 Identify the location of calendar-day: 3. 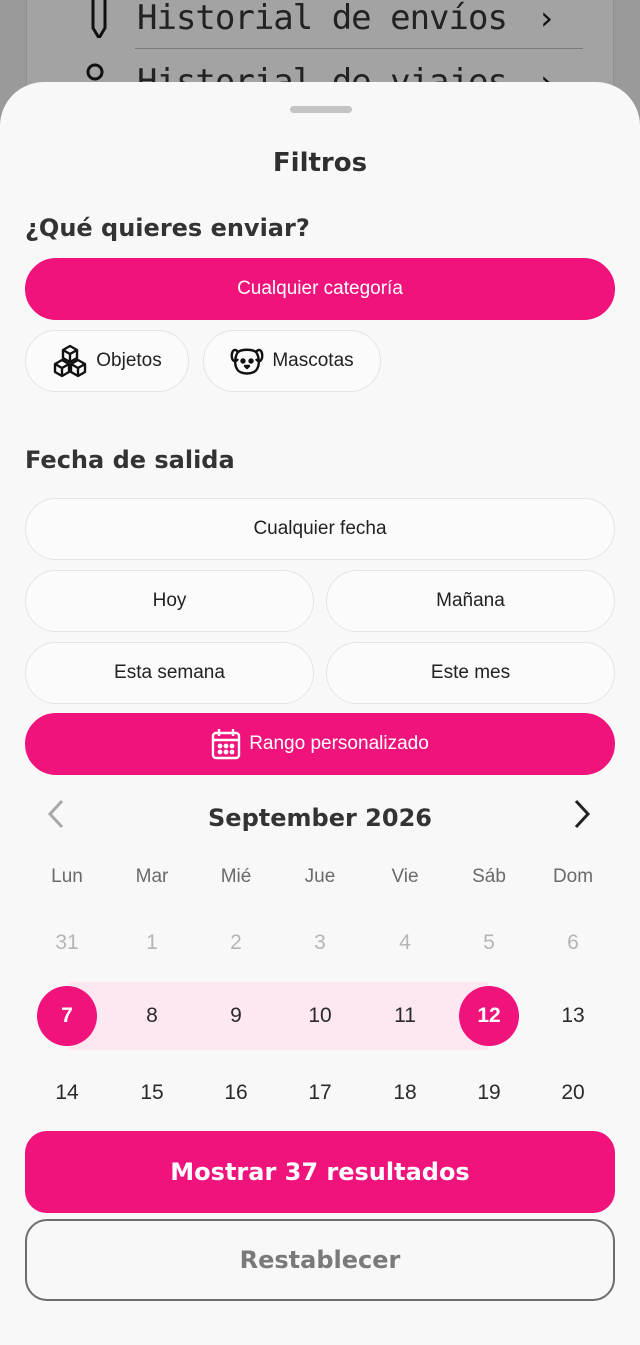
(320, 943).